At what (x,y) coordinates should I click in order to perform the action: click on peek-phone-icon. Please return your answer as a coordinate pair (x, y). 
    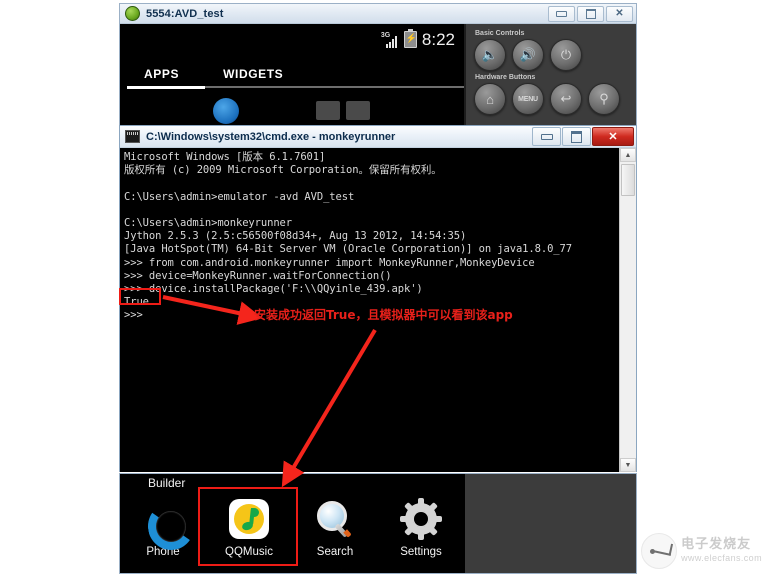
    Looking at the image, I should click on (226, 111).